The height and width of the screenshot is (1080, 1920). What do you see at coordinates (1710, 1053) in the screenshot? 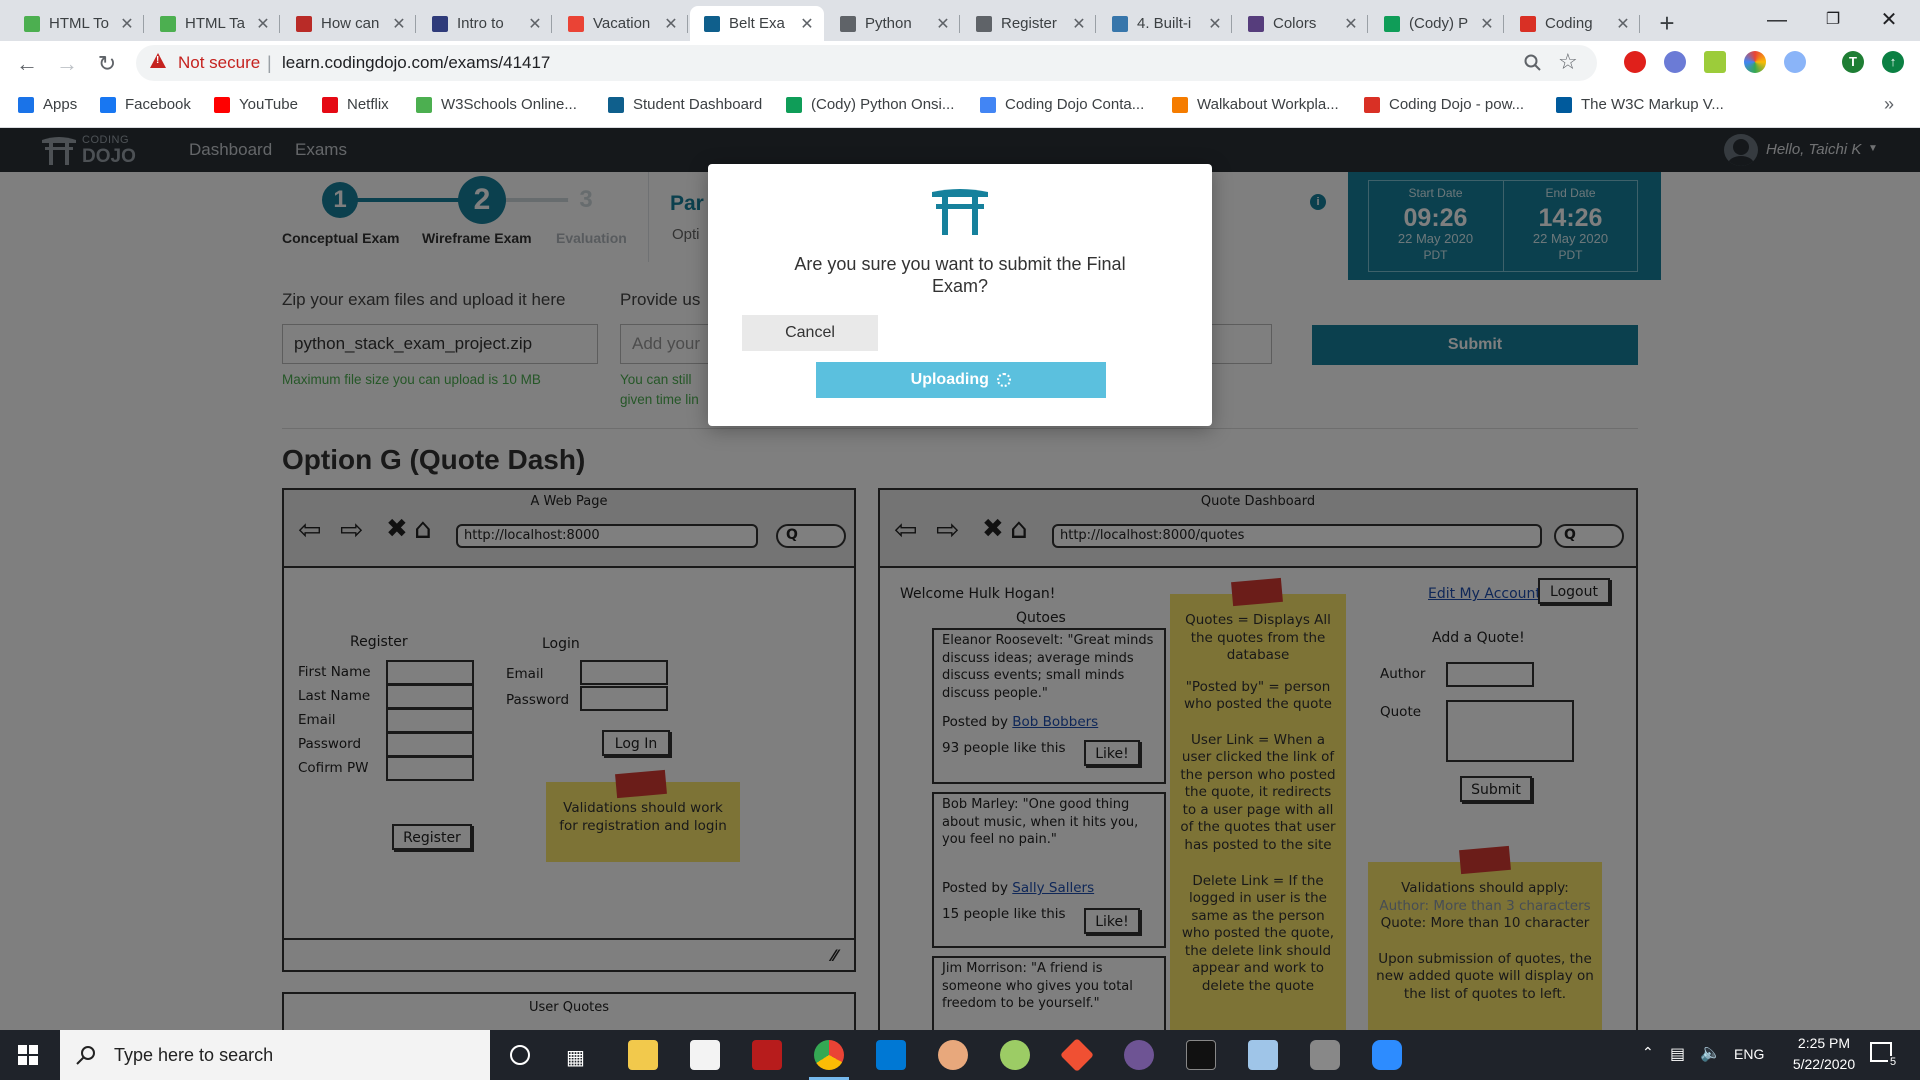
I see `volume-icon: 🔈` at bounding box center [1710, 1053].